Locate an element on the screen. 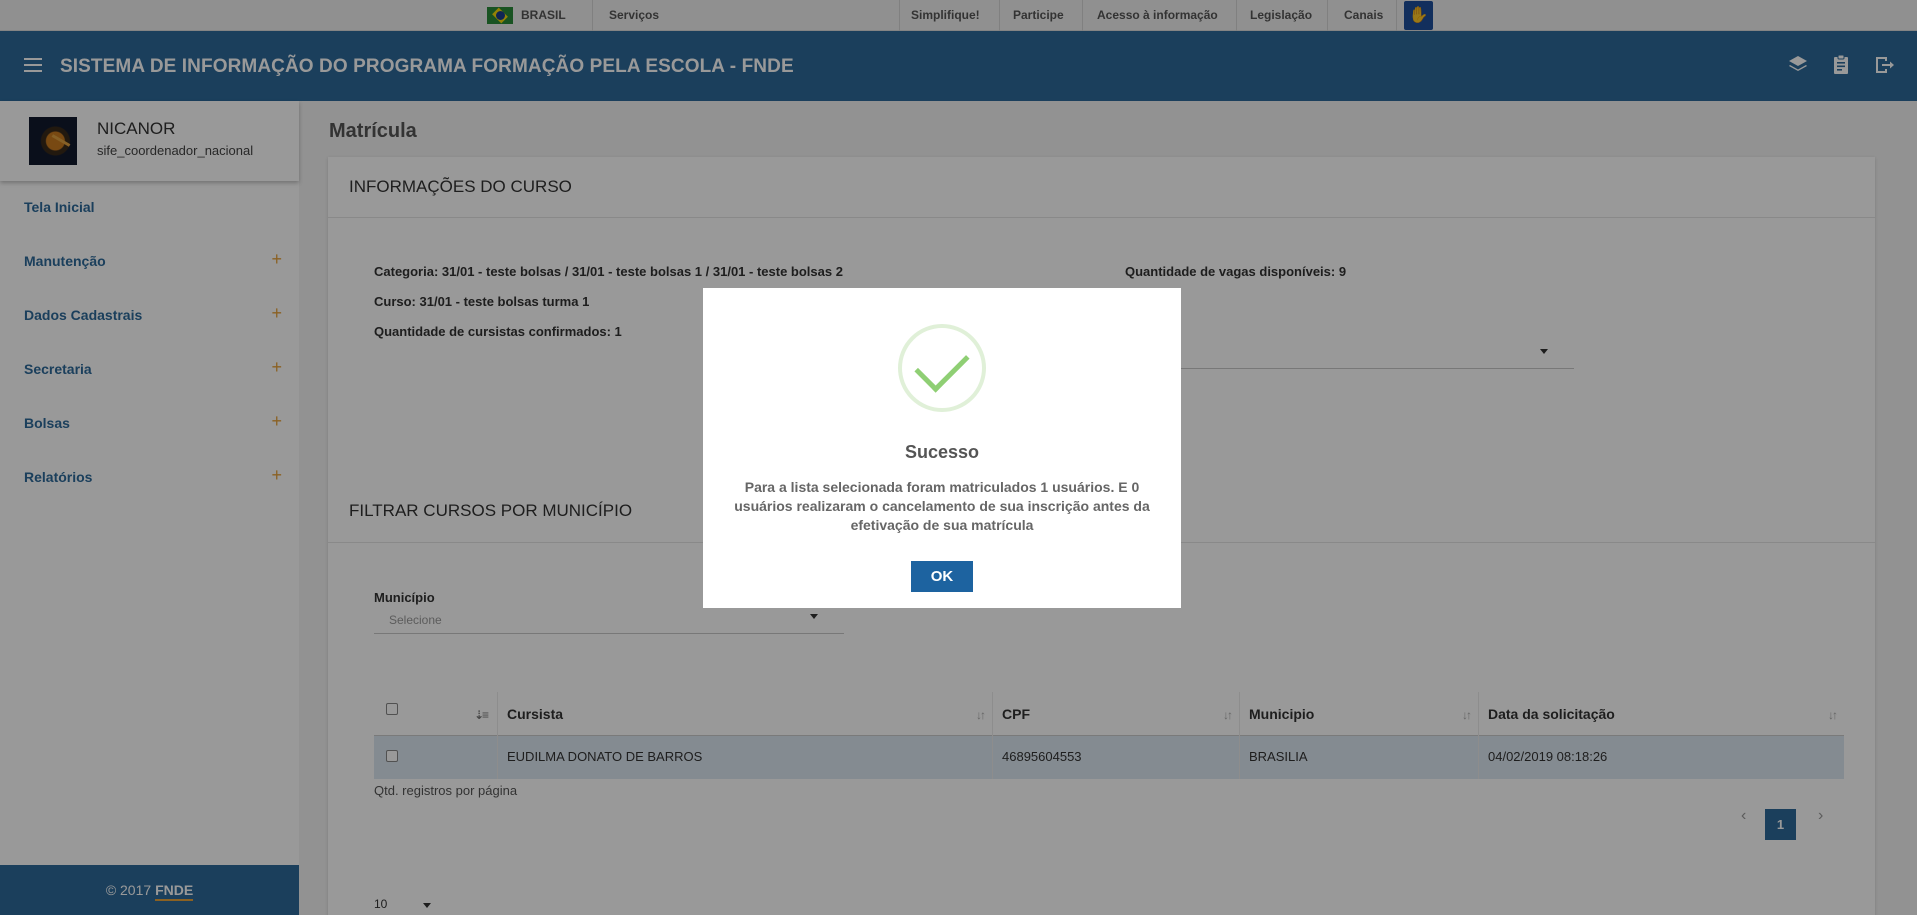 The width and height of the screenshot is (1917, 915). ok-button: OK is located at coordinates (942, 576).